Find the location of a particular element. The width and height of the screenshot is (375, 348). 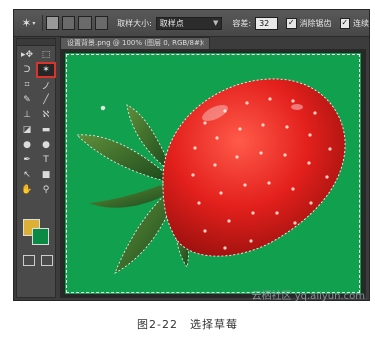

separator is located at coordinates (42, 23).